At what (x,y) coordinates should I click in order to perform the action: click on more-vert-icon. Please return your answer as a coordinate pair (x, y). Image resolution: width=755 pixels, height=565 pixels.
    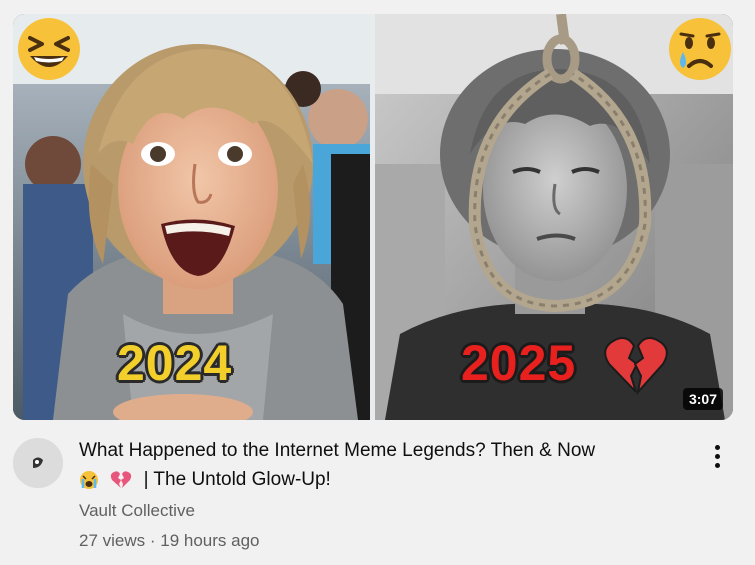
    Looking at the image, I should click on (717, 456).